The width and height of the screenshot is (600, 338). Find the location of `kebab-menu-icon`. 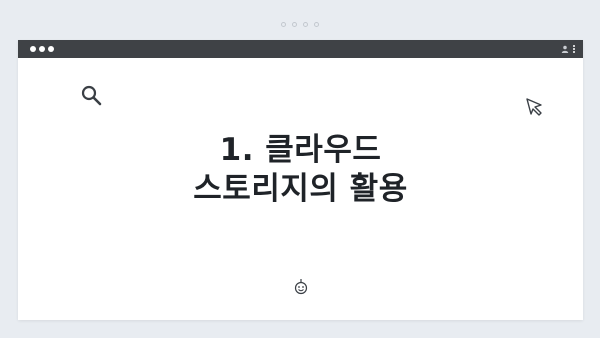

kebab-menu-icon is located at coordinates (574, 49).